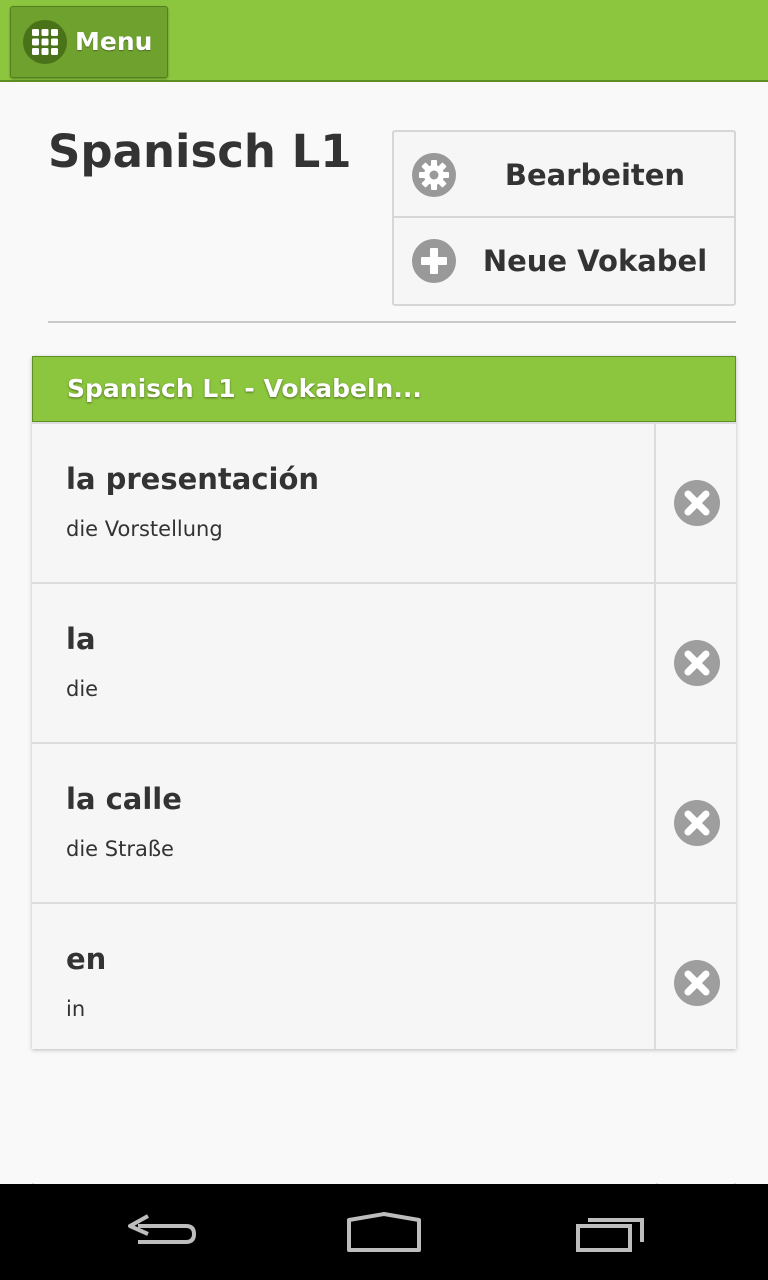 This screenshot has height=1280, width=768. I want to click on list-item: la die, so click(384, 662).